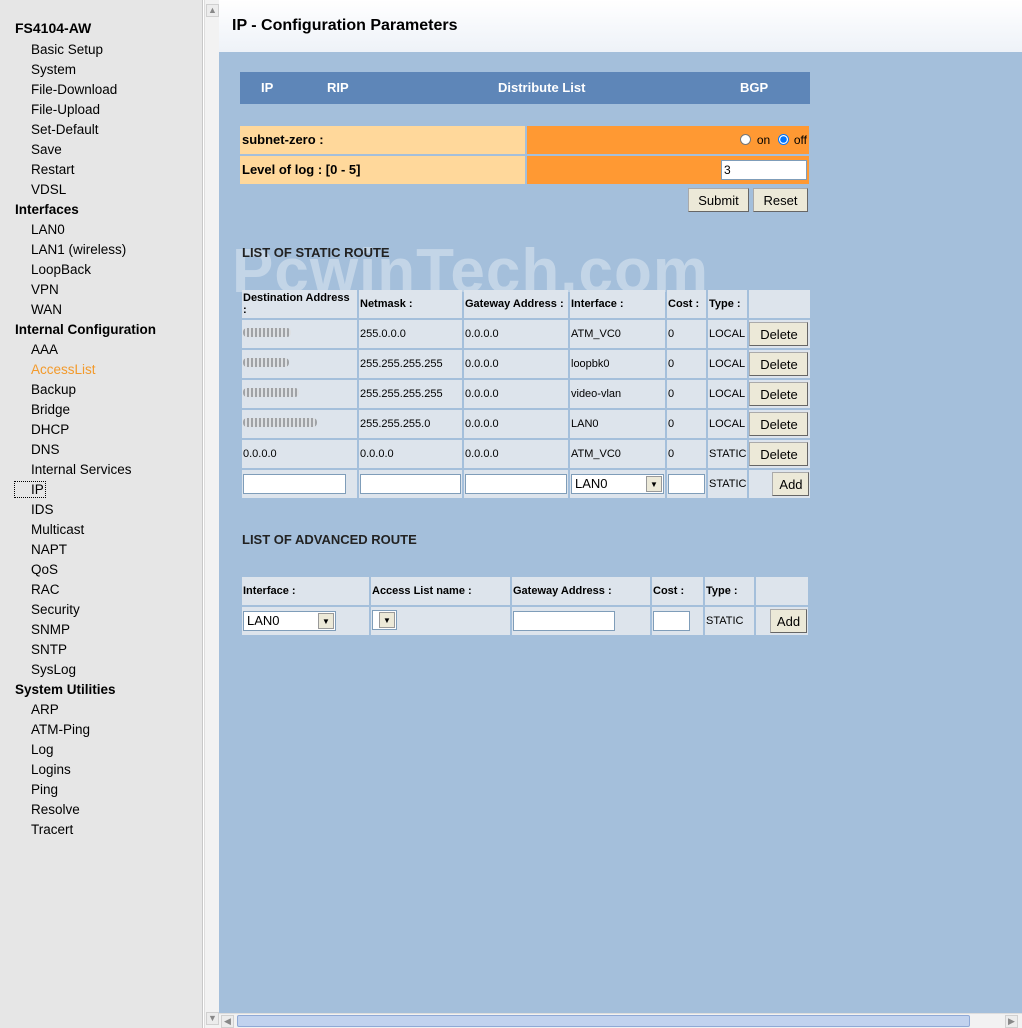 This screenshot has height=1028, width=1022. I want to click on sidebar-item-backup: Backup, so click(101, 390).